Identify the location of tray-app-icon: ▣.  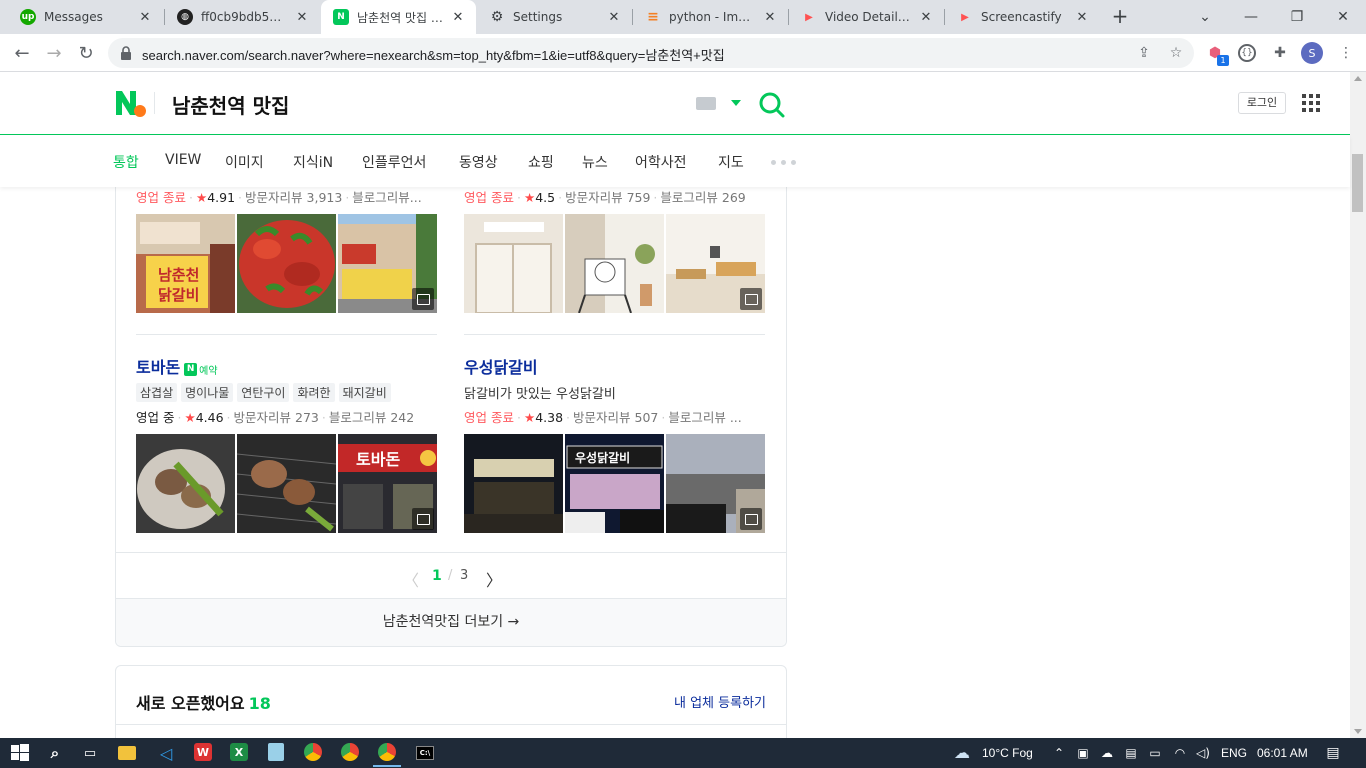
(1083, 753).